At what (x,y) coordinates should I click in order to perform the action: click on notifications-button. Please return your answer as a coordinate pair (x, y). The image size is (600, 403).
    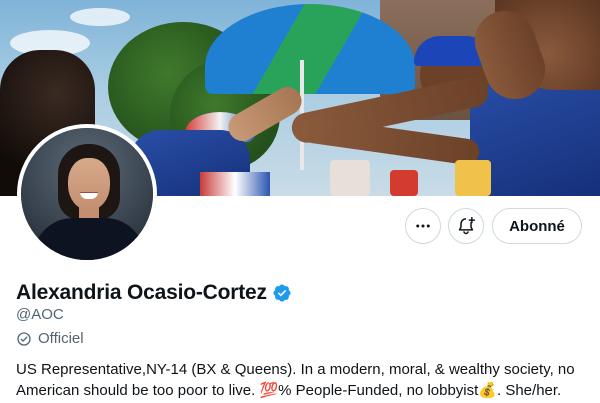
    Looking at the image, I should click on (466, 226).